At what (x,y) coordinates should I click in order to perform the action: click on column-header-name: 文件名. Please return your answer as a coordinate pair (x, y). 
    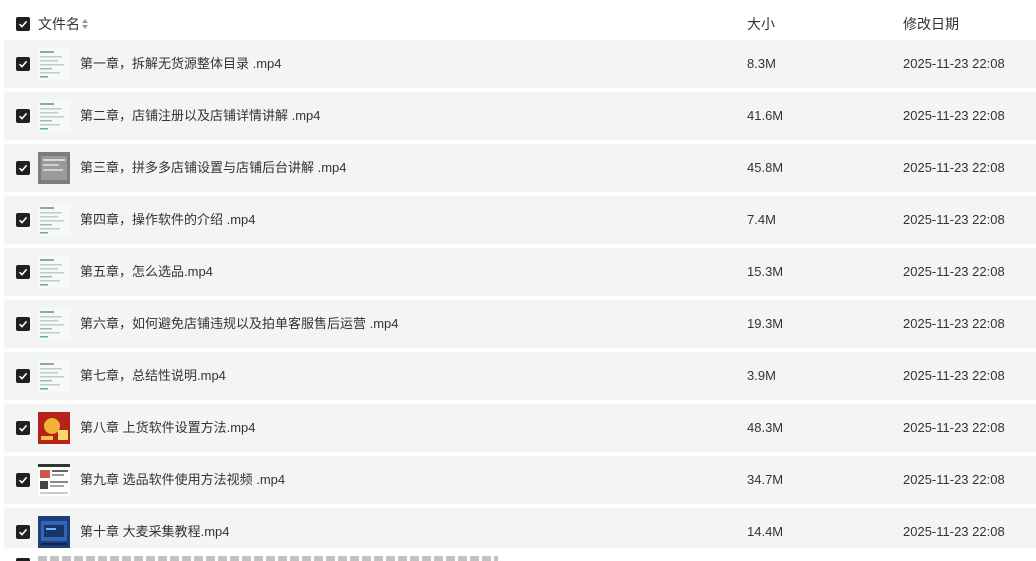
    Looking at the image, I should click on (59, 24).